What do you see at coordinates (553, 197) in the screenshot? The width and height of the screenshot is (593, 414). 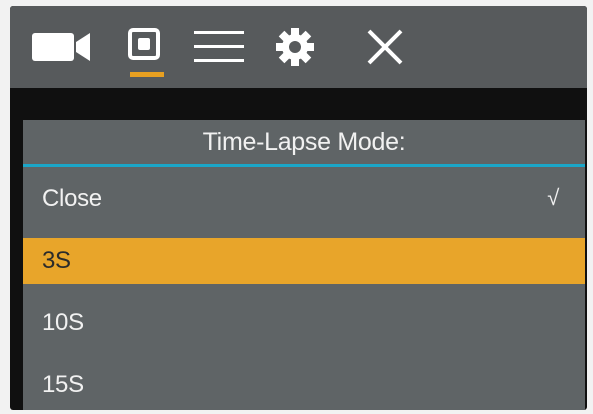 I see `check-mark-icon: √` at bounding box center [553, 197].